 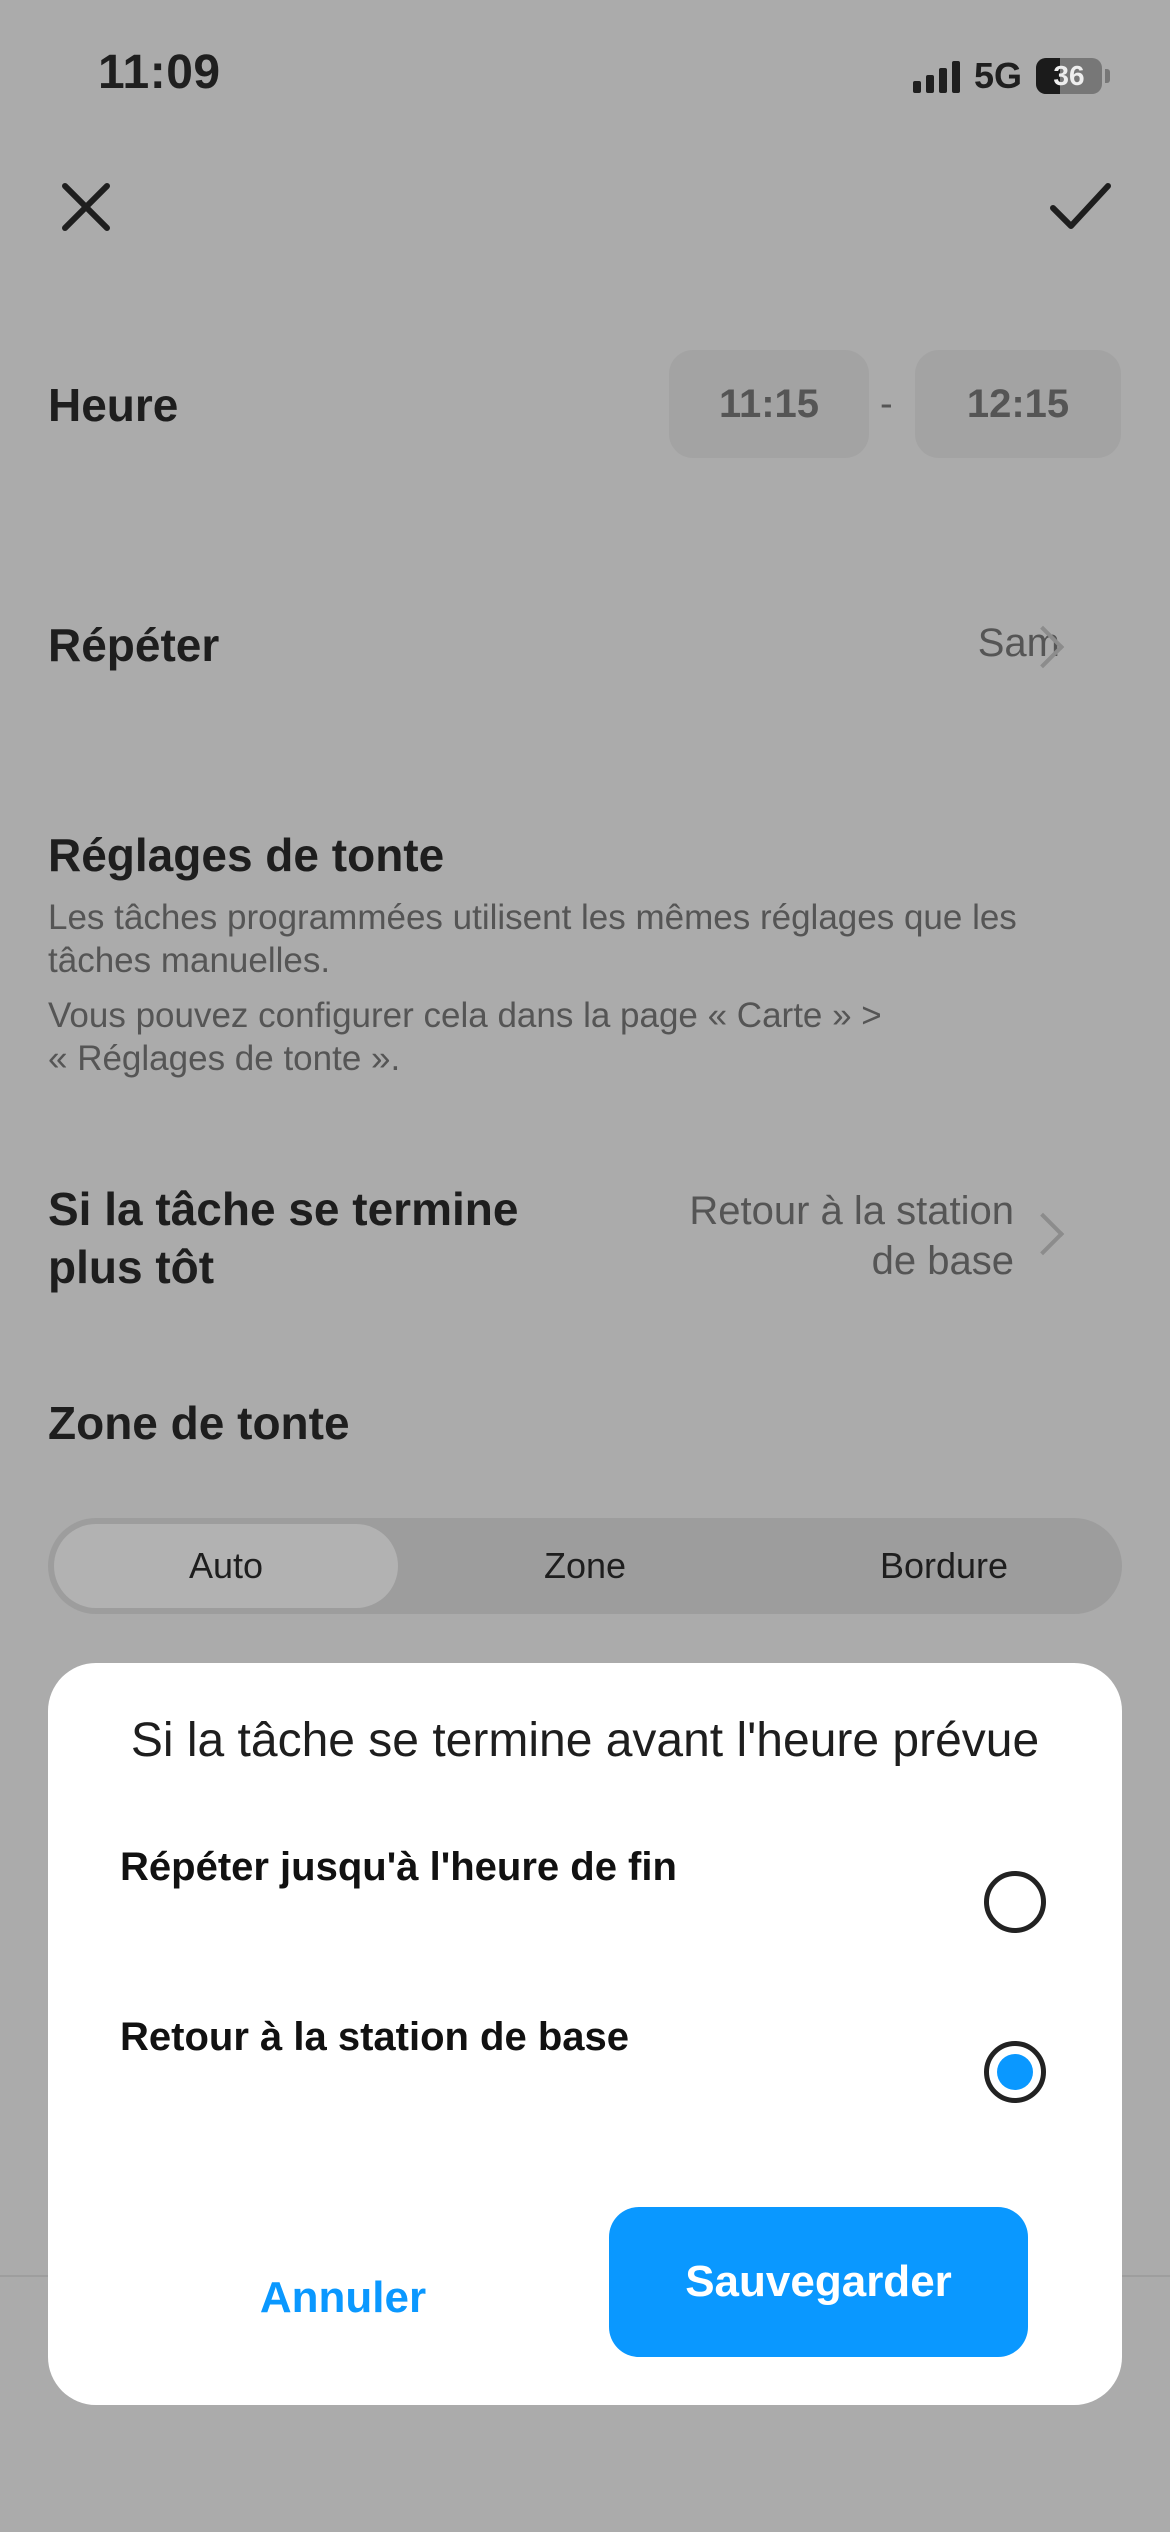 I want to click on early-finish-value: Retour à la station de base, so click(x=851, y=1236).